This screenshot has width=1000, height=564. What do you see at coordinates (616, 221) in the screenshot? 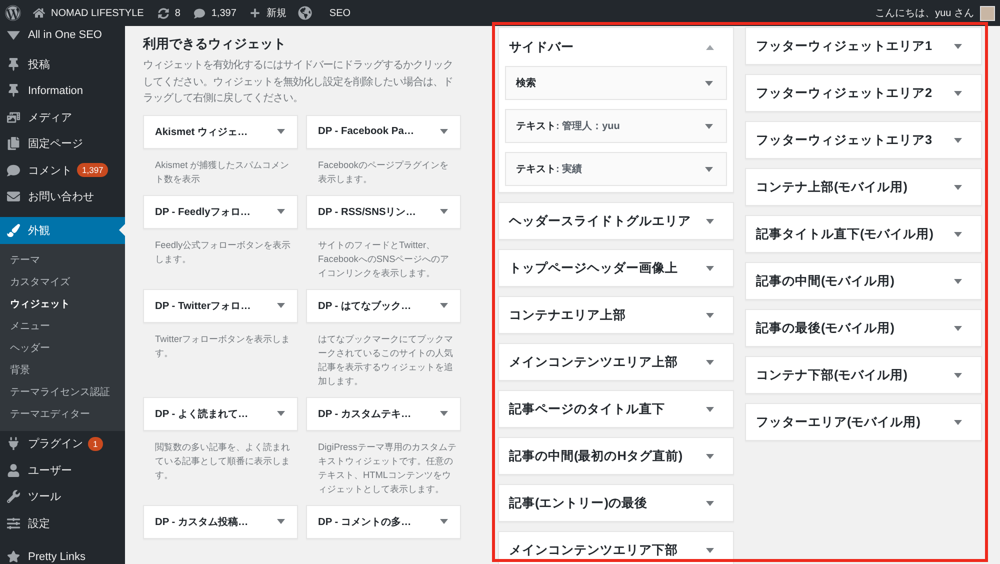
I see `widget-area-panel: ヘッダースライドトグルエリア` at bounding box center [616, 221].